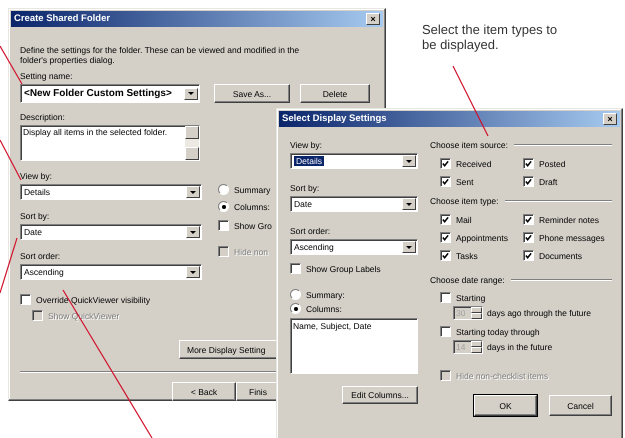 The width and height of the screenshot is (625, 438). Describe the element at coordinates (42, 117) in the screenshot. I see `field-label: Description:` at that location.